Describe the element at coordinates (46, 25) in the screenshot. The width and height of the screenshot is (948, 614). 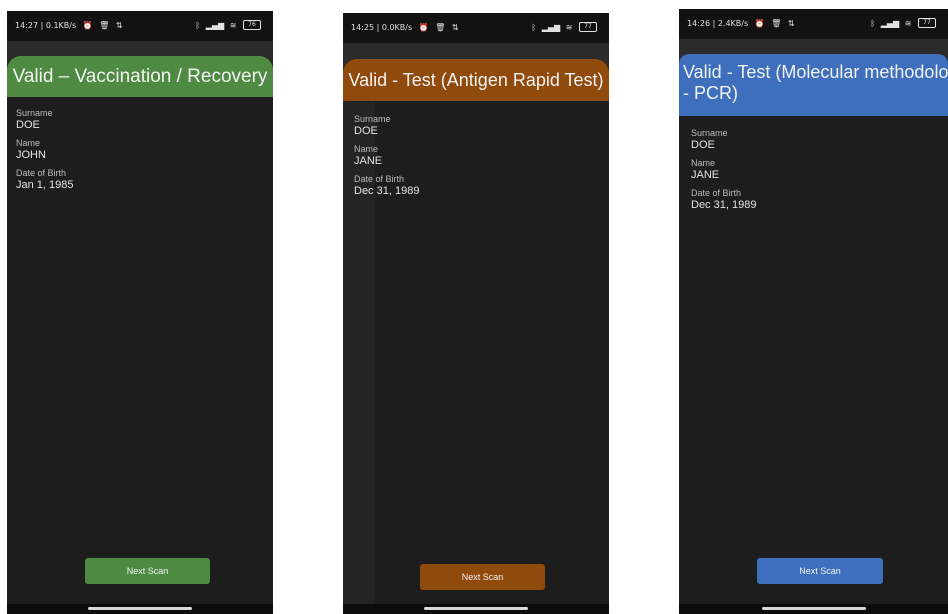
I see `status-time: 14:27 | 0.1KB/s` at that location.